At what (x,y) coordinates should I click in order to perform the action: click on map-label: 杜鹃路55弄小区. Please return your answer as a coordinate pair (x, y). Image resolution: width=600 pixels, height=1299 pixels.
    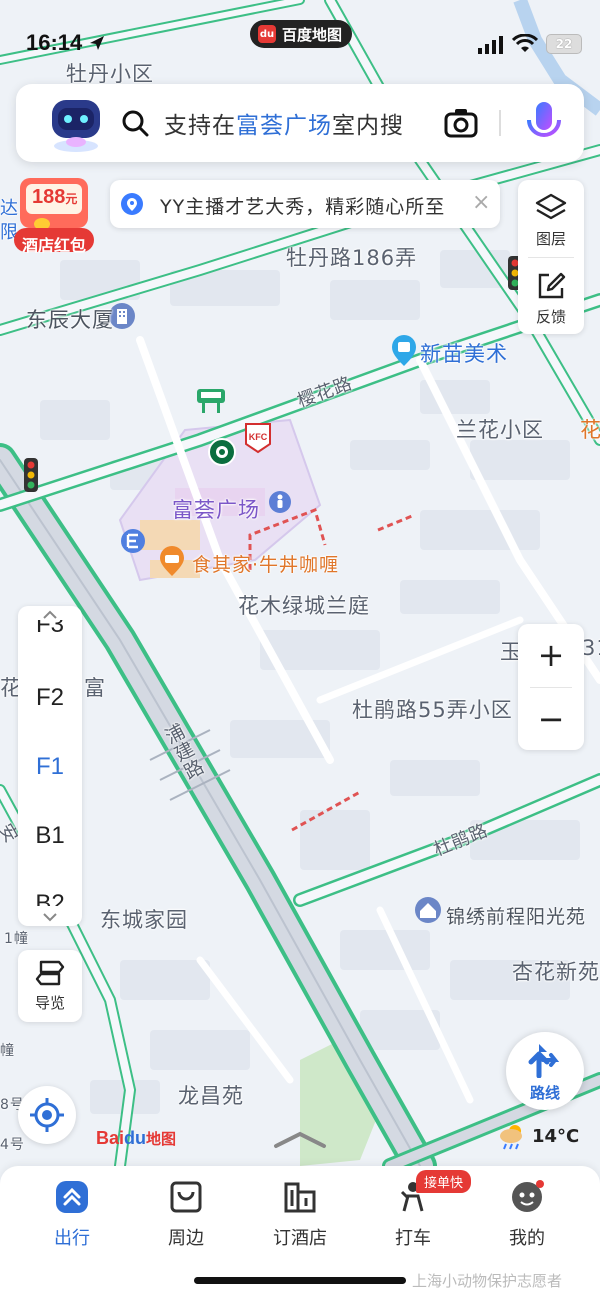
    Looking at the image, I should click on (432, 709).